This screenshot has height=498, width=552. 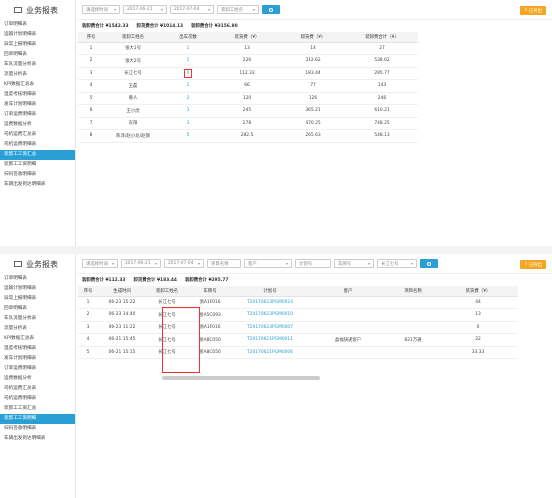 What do you see at coordinates (413, 291) in the screenshot?
I see `column-header: 项目名称` at bounding box center [413, 291].